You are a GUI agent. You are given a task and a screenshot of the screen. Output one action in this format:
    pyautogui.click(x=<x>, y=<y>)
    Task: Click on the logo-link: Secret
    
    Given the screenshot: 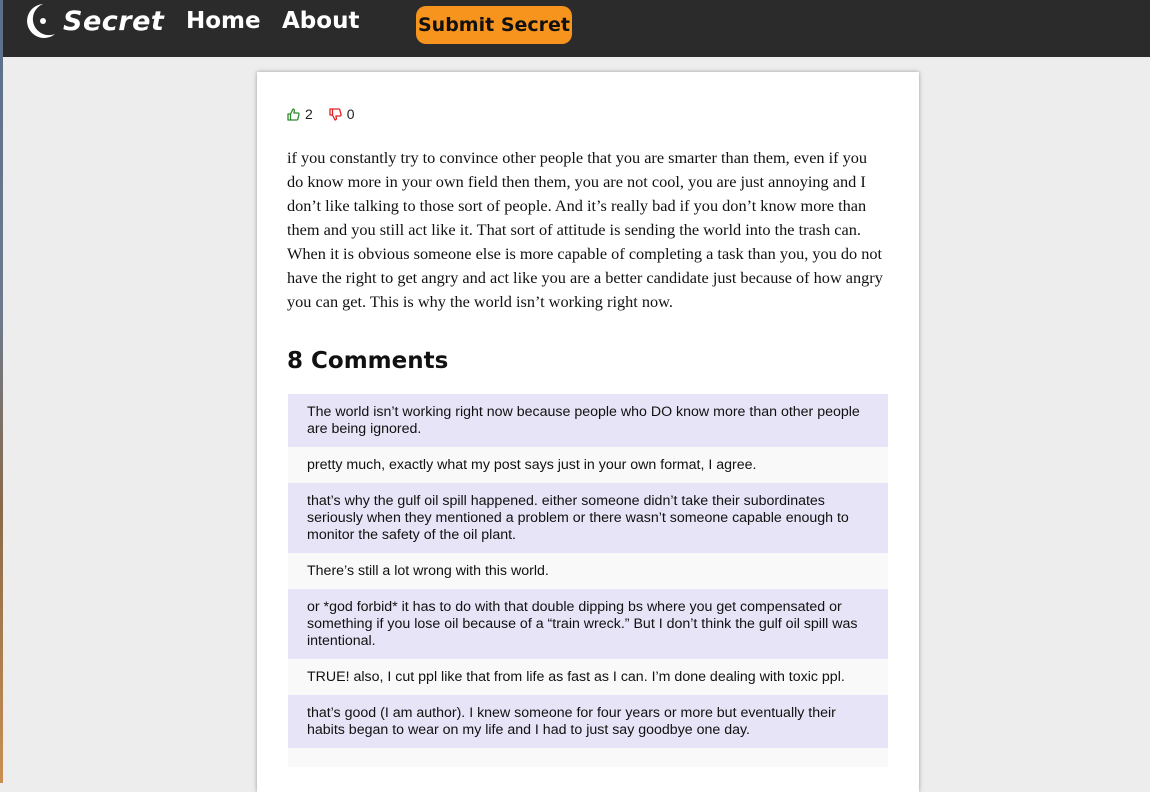 What is the action you would take?
    pyautogui.click(x=93, y=21)
    